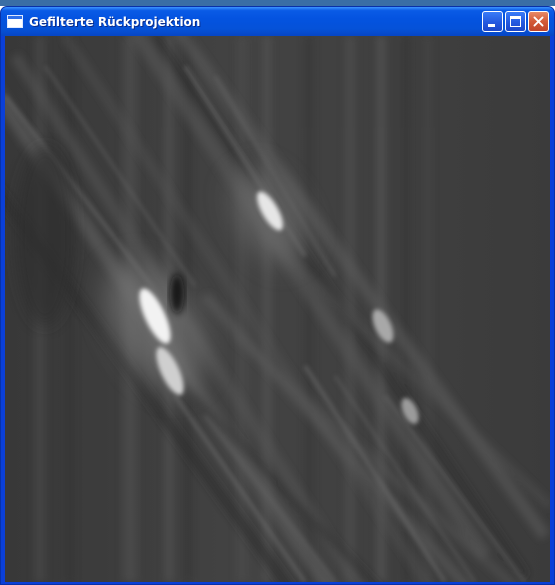 The image size is (555, 585). Describe the element at coordinates (277, 21) in the screenshot. I see `title-bar: Gefilterte Rückprojektion` at that location.